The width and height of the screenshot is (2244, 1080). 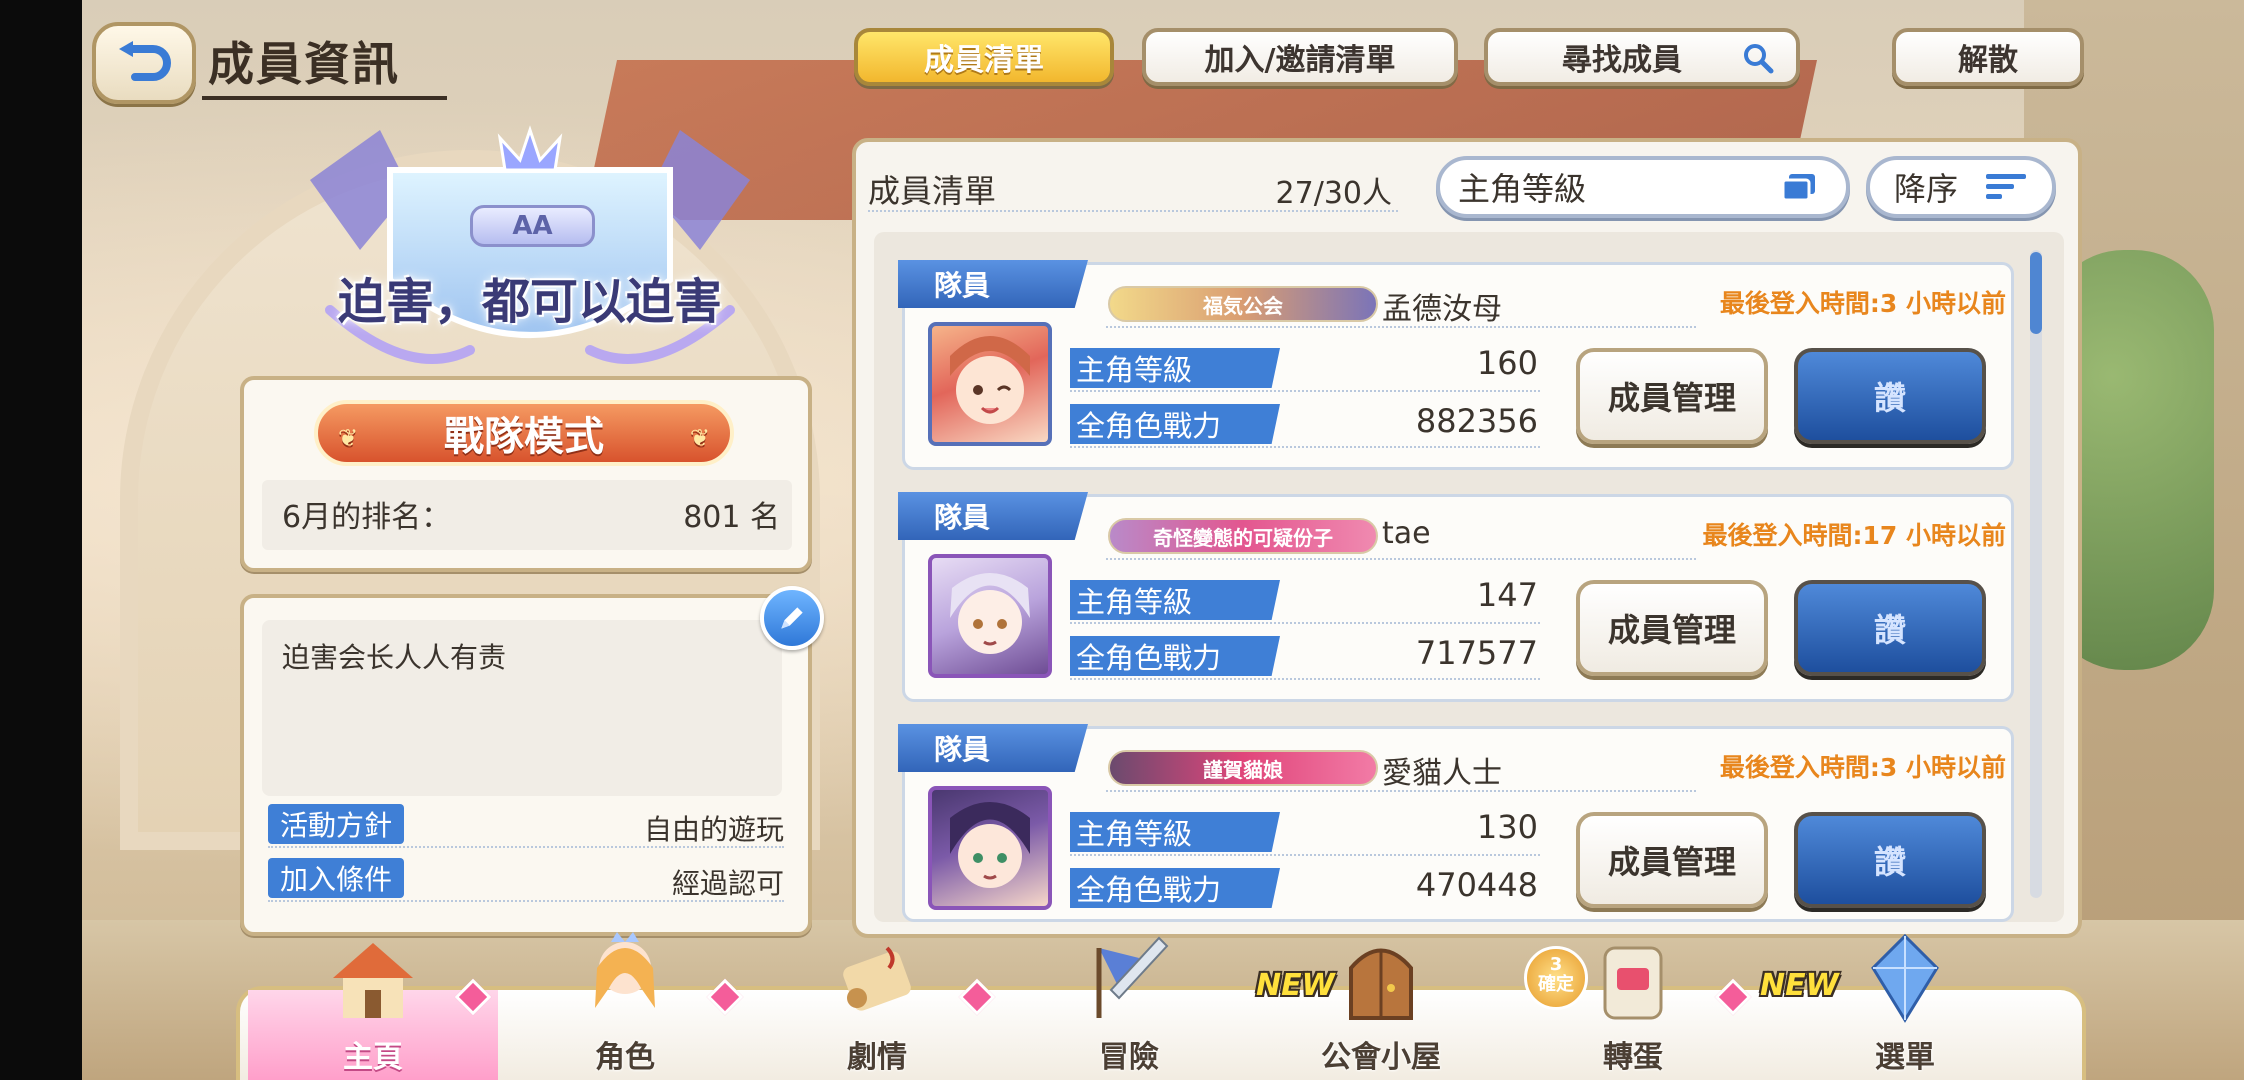 I want to click on ranking-value: 801 名, so click(x=731, y=517).